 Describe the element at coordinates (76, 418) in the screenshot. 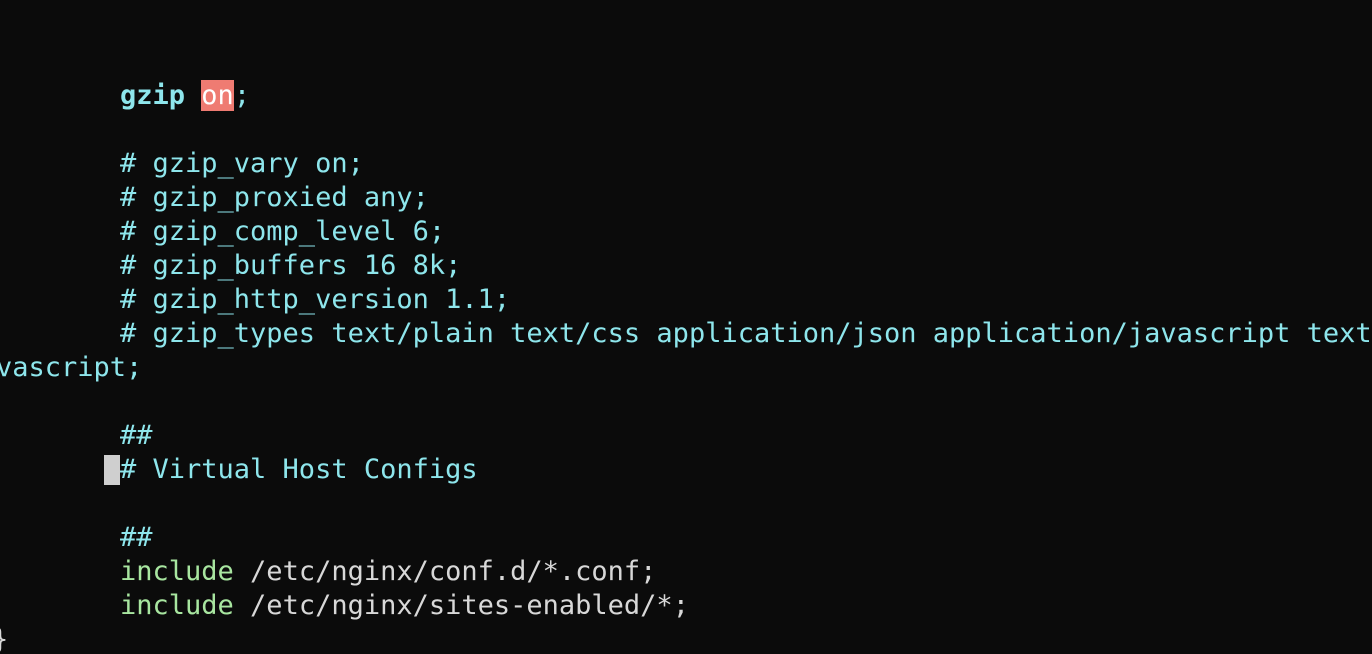

I see `section-header-top: ##` at that location.